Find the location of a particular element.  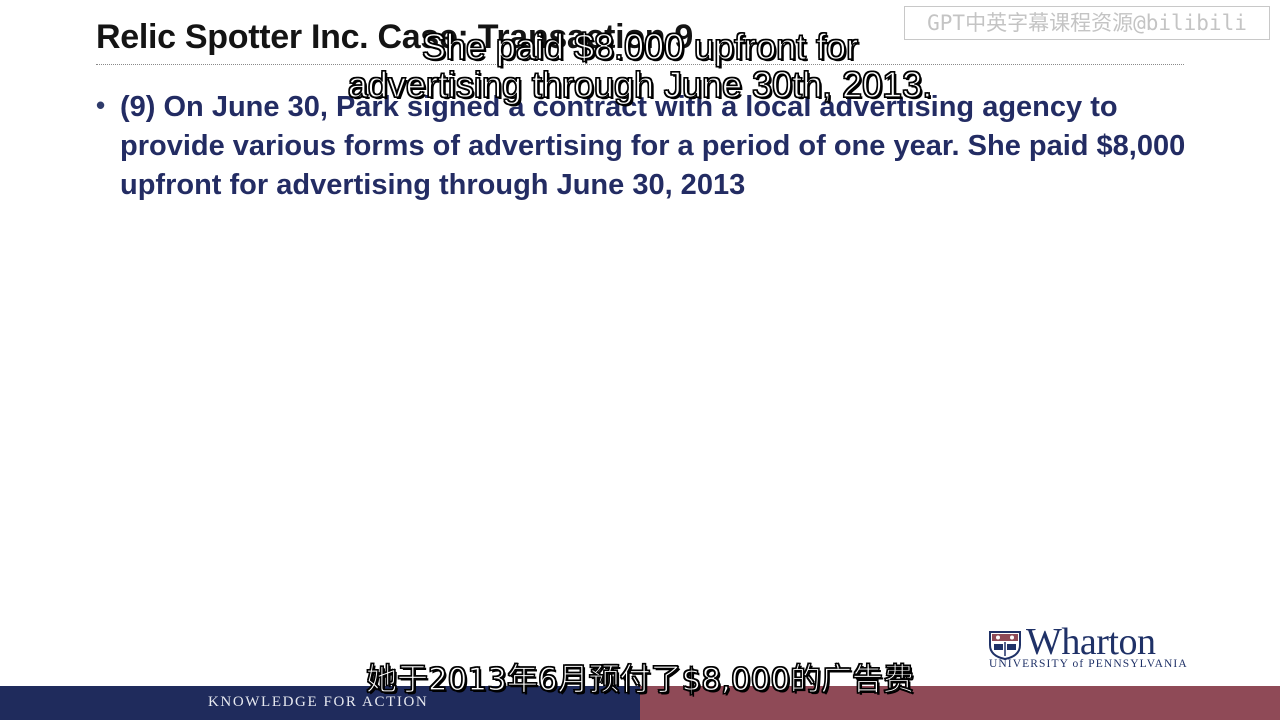

subtitle-english-line-1: She paid $8.000 upfront for is located at coordinates (640, 46).